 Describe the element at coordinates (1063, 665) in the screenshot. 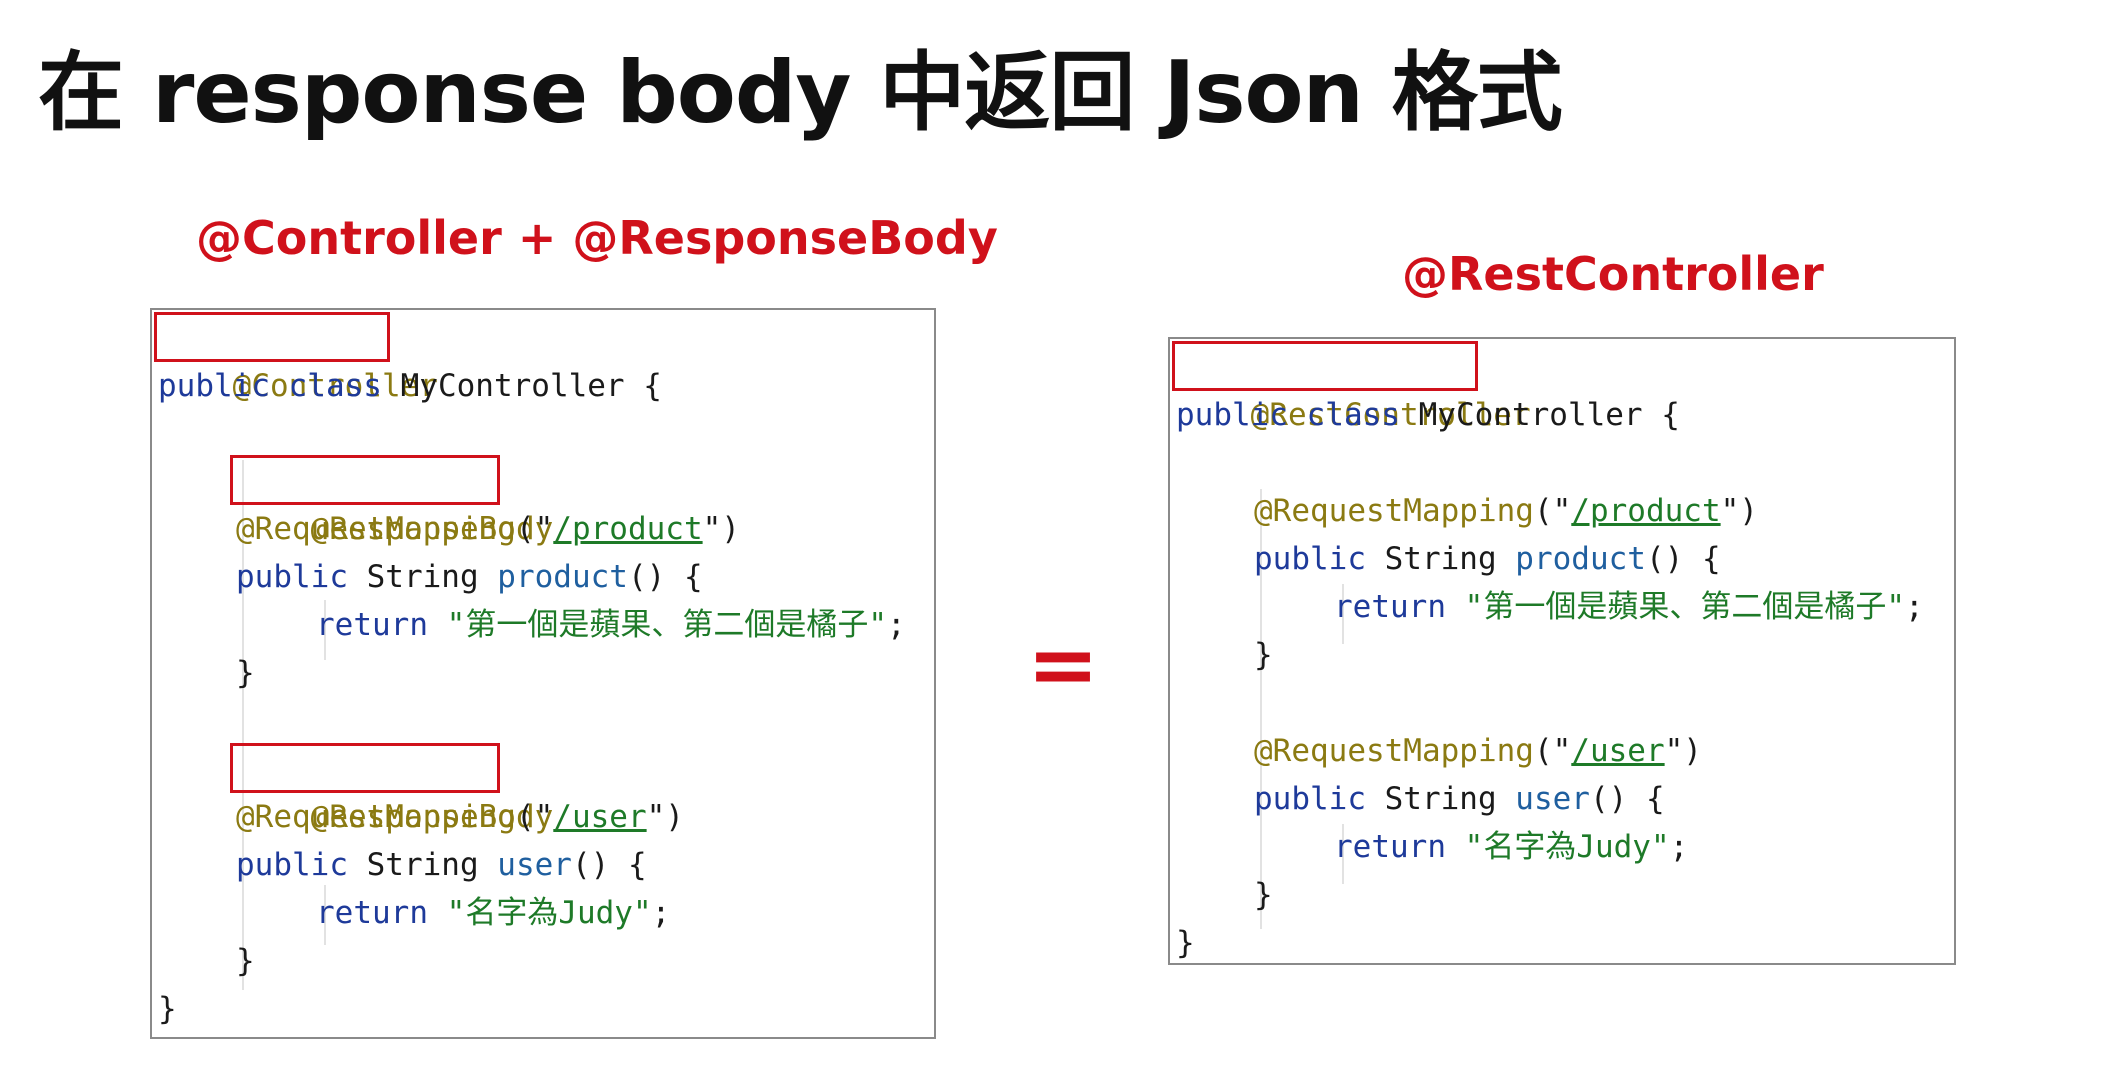

I see `equals-sign: =` at that location.